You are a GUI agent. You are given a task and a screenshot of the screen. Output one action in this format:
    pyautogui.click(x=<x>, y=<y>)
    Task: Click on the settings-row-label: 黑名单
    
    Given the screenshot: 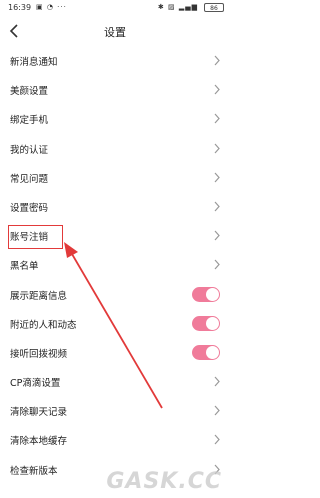 What is the action you would take?
    pyautogui.click(x=24, y=267)
    